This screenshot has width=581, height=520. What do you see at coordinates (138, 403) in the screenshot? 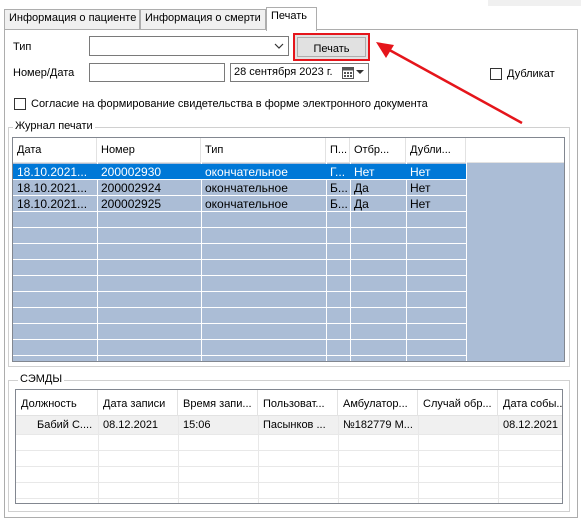
I see `semd-col-record-date: Дата записи` at bounding box center [138, 403].